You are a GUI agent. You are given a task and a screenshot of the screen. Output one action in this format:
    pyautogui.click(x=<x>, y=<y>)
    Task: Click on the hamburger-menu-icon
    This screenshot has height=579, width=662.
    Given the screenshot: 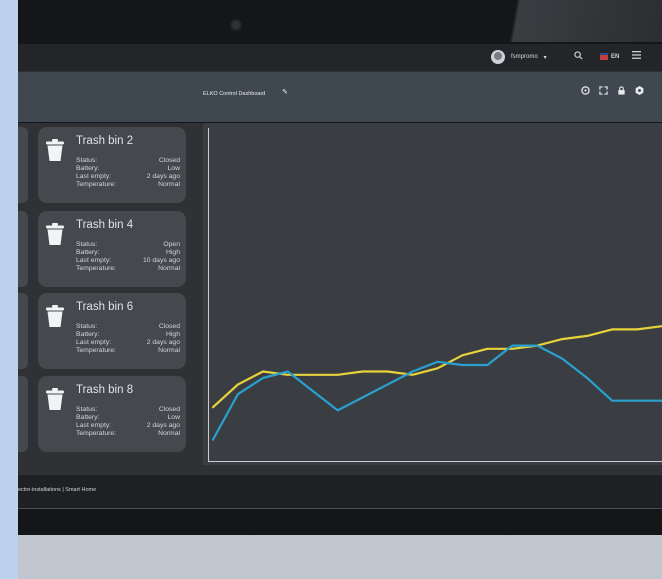 What is the action you would take?
    pyautogui.click(x=636, y=57)
    